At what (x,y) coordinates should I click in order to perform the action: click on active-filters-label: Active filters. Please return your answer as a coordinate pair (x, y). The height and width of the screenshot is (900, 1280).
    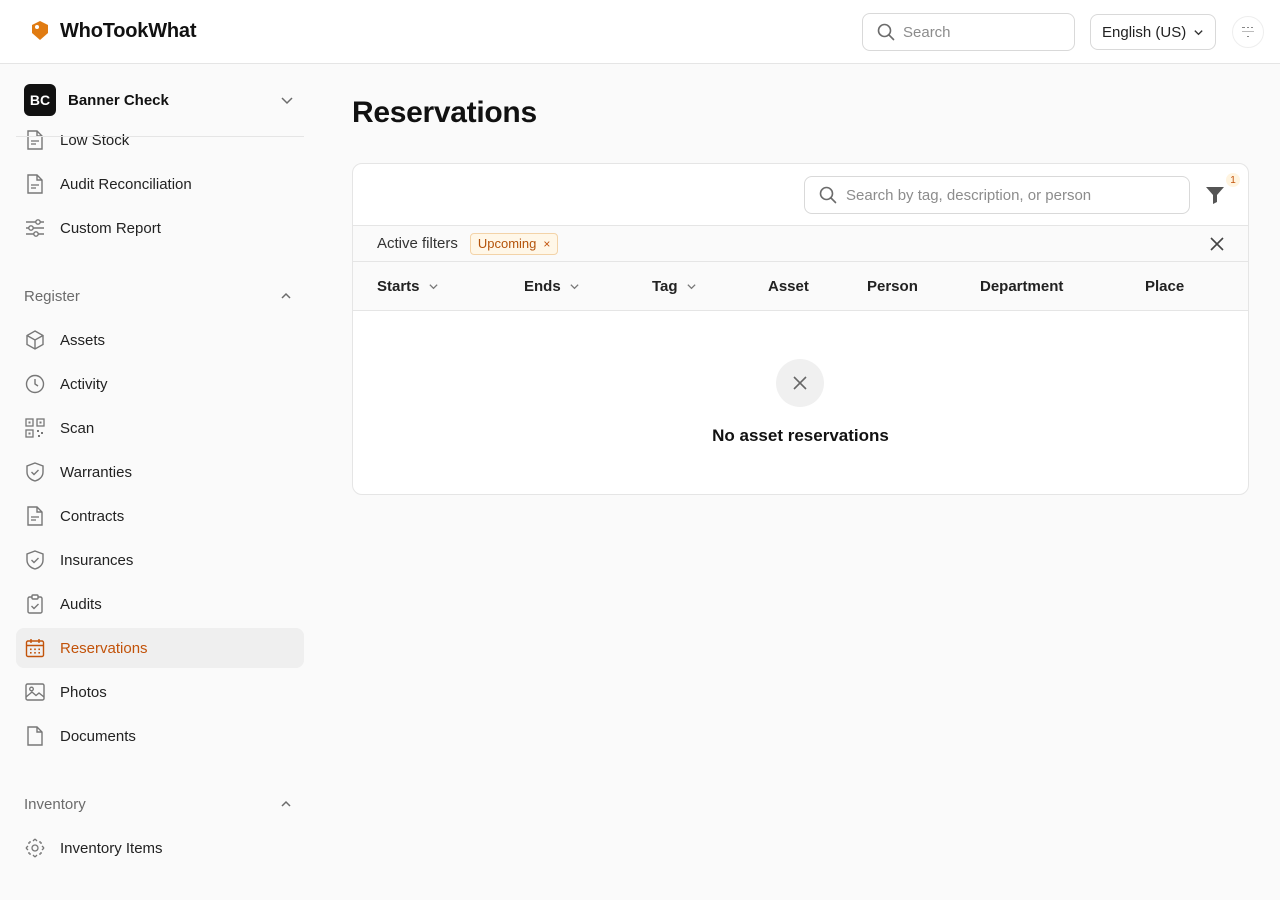
    Looking at the image, I should click on (417, 243).